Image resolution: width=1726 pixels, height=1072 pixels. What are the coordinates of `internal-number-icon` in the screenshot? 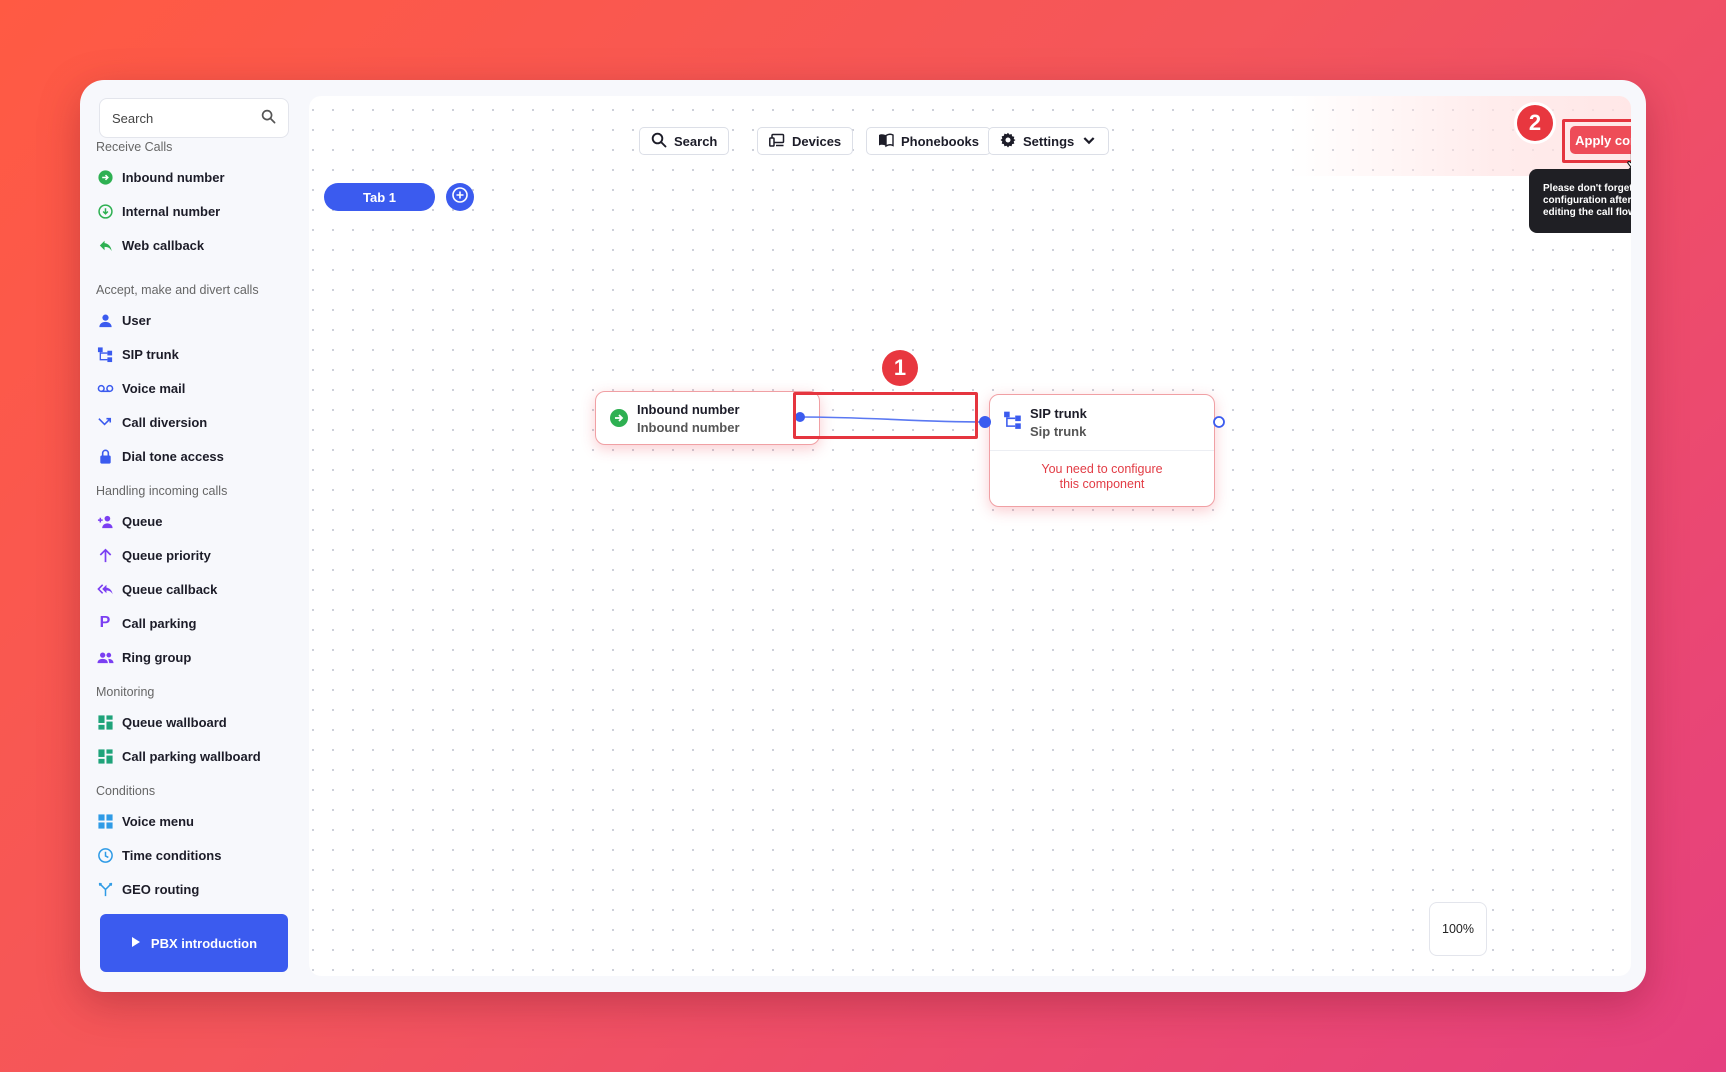 It's located at (105, 211).